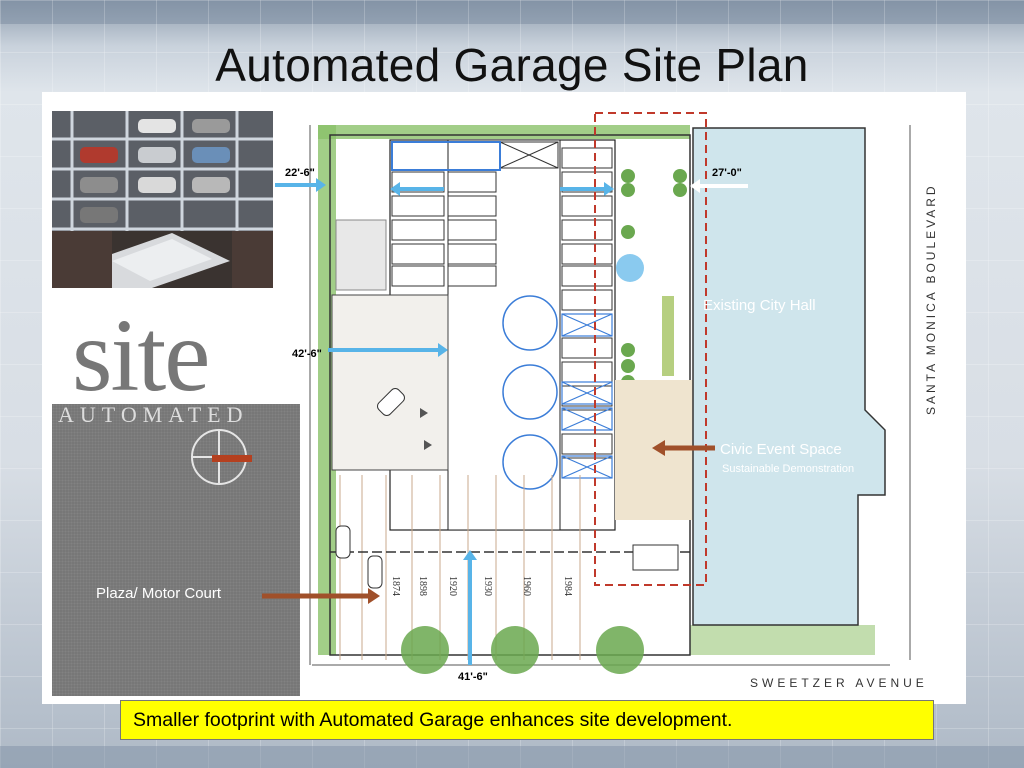 The height and width of the screenshot is (768, 1024). What do you see at coordinates (931, 299) in the screenshot?
I see `street-east: SANTA MONICA BOULEVARD` at bounding box center [931, 299].